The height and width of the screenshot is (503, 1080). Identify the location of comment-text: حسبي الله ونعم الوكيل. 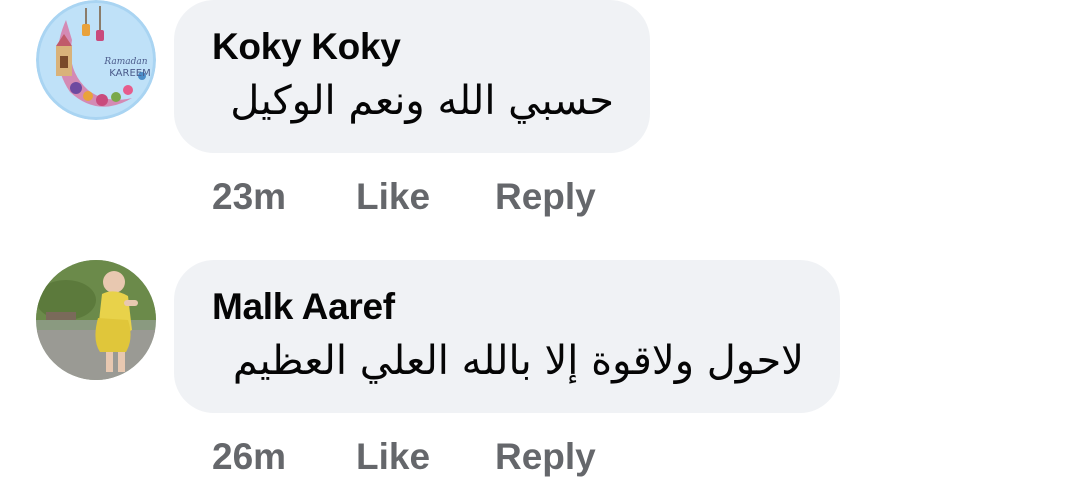
(422, 101).